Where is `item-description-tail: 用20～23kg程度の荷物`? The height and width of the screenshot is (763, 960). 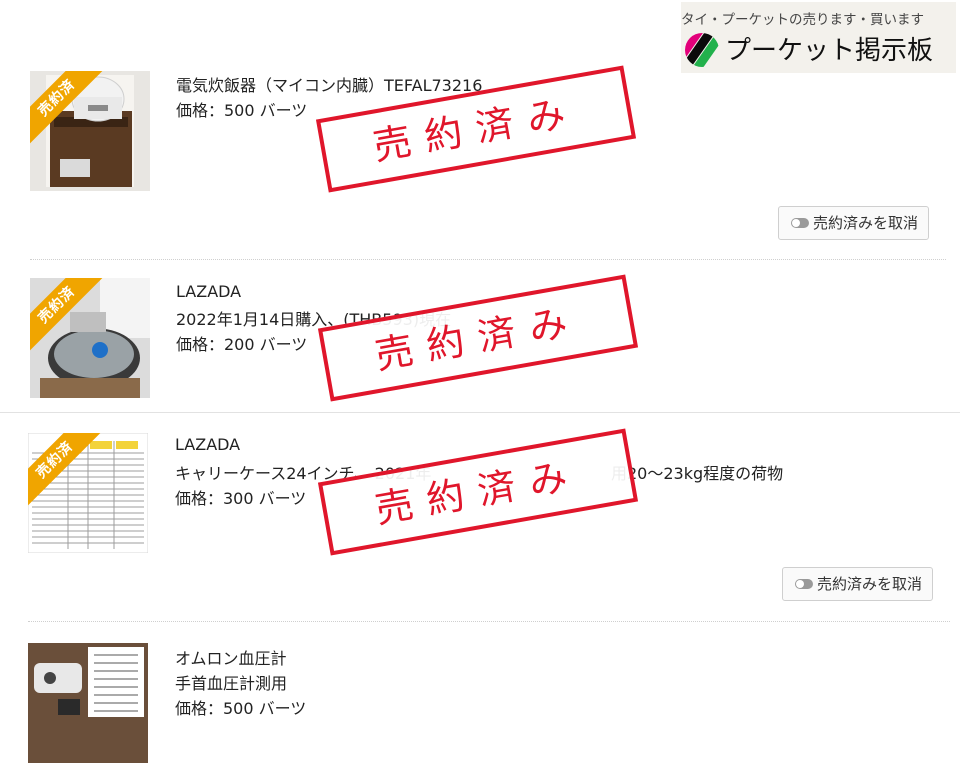
item-description-tail: 用20～23kg程度の荷物 is located at coordinates (697, 473).